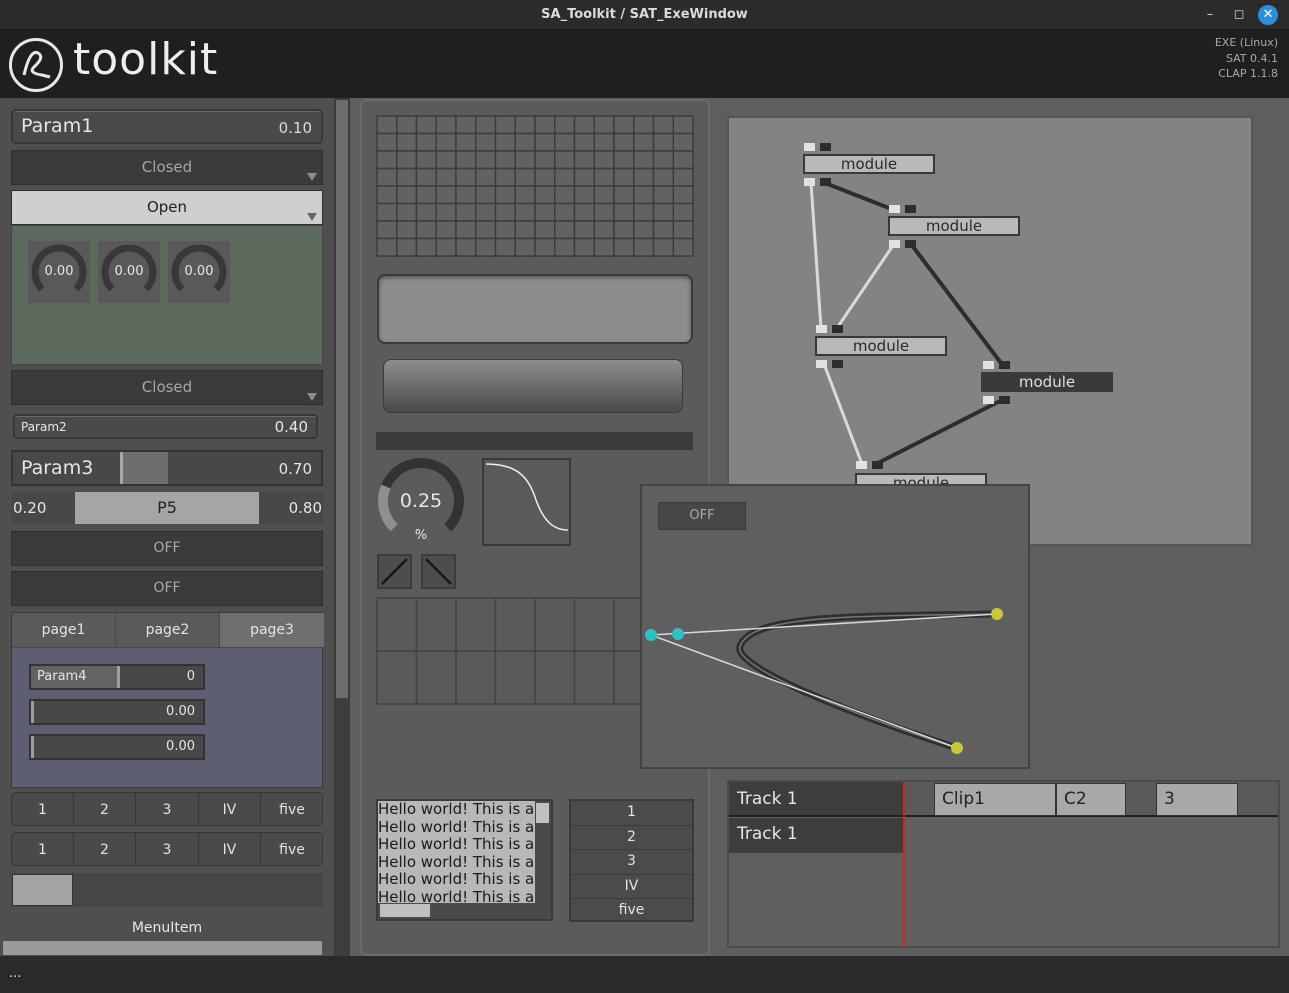 This screenshot has height=993, width=1289. I want to click on dropdown-closed-1: Closed, so click(167, 167).